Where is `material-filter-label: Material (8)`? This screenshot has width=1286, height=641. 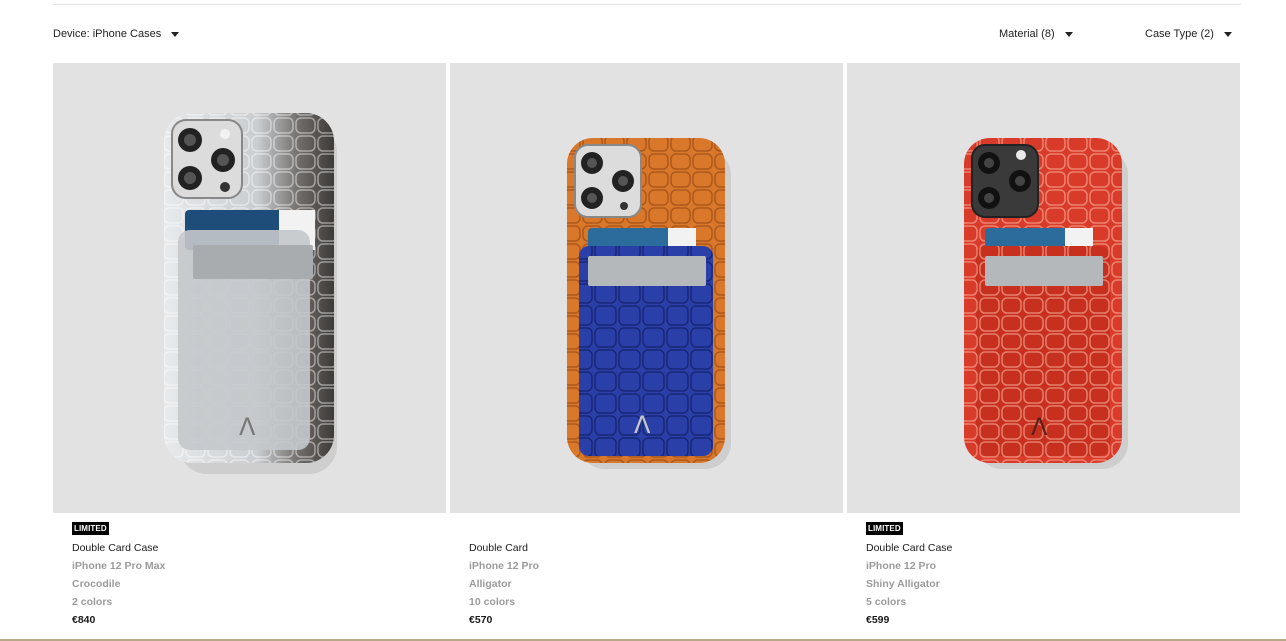 material-filter-label: Material (8) is located at coordinates (1027, 34).